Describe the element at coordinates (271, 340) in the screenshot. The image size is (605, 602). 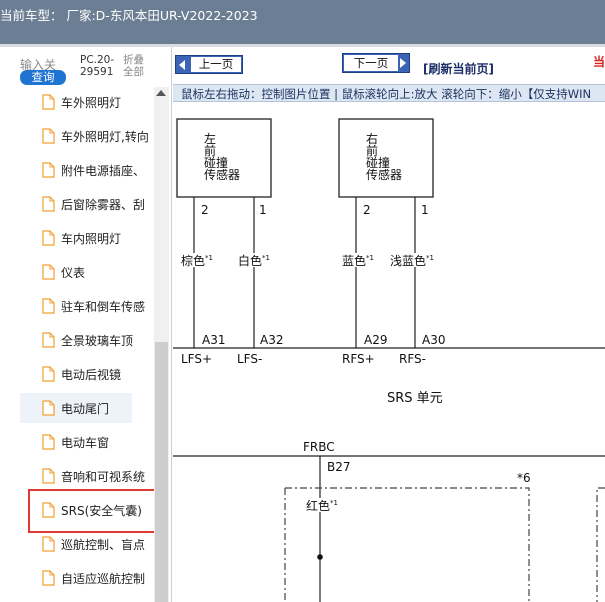
I see `connector-id: A32` at that location.